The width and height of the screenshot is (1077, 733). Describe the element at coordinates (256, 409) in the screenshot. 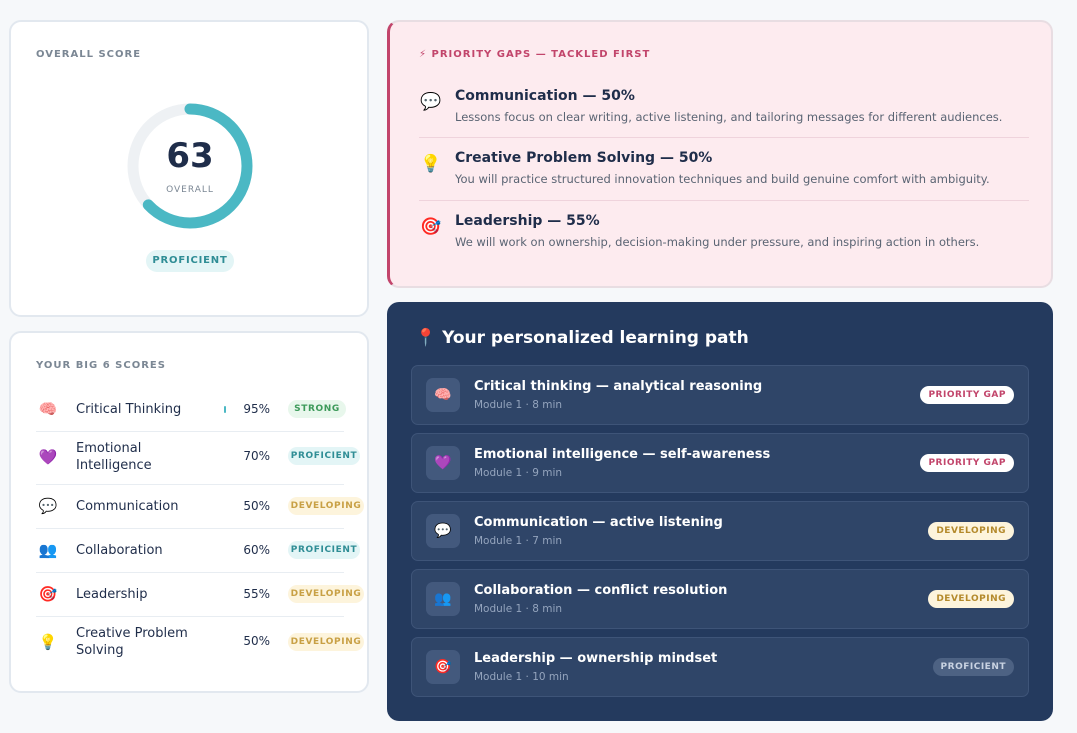

I see `skill-percent: 95%` at that location.